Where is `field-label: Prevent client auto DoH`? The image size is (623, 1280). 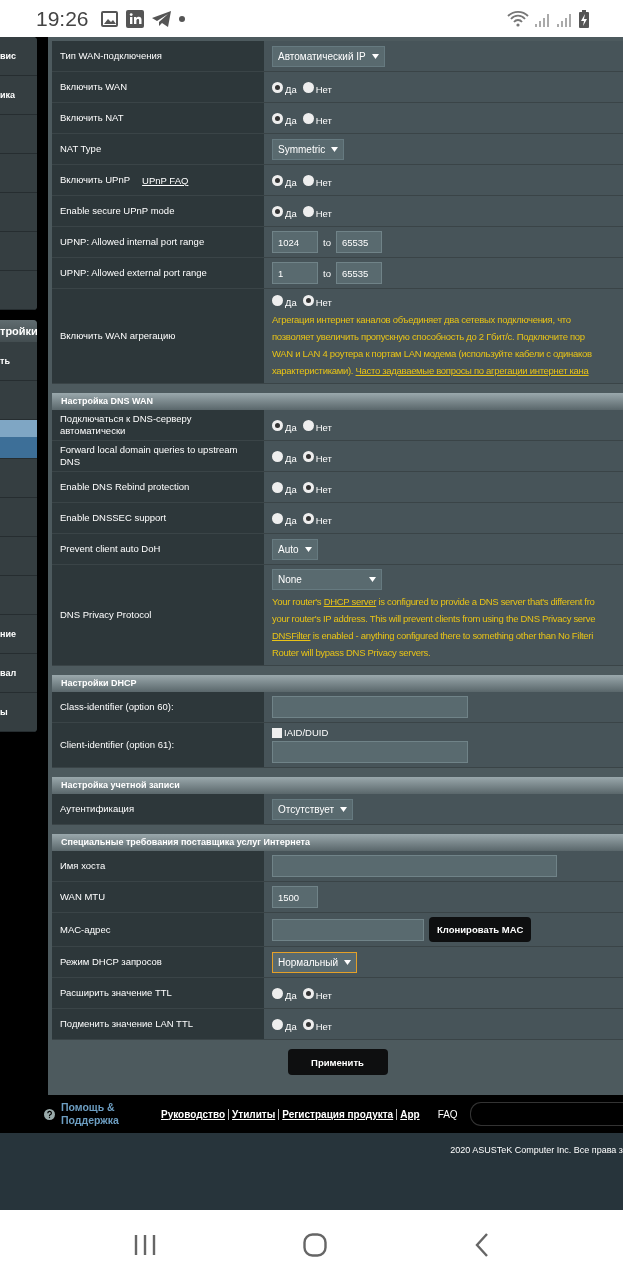
field-label: Prevent client auto DoH is located at coordinates (110, 549).